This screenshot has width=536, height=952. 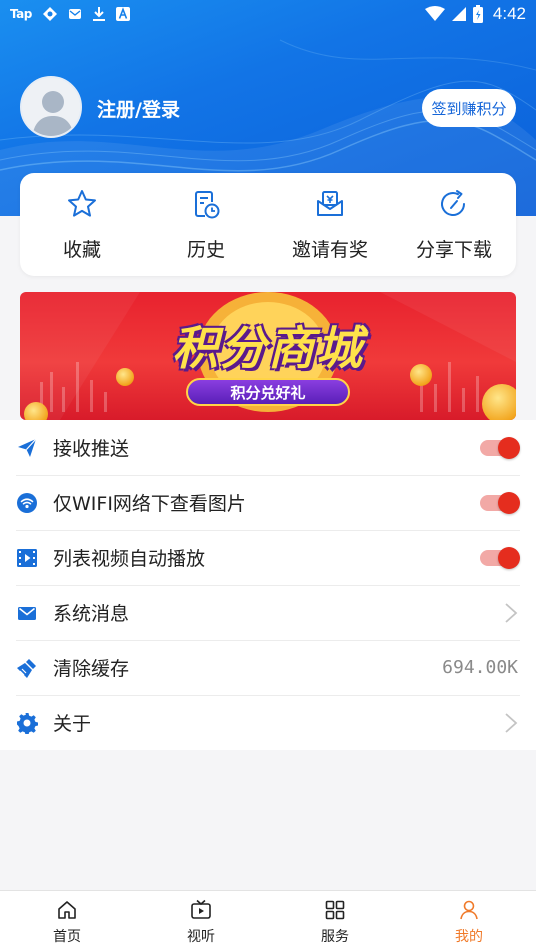 What do you see at coordinates (122, 14) in the screenshot?
I see `a-icon` at bounding box center [122, 14].